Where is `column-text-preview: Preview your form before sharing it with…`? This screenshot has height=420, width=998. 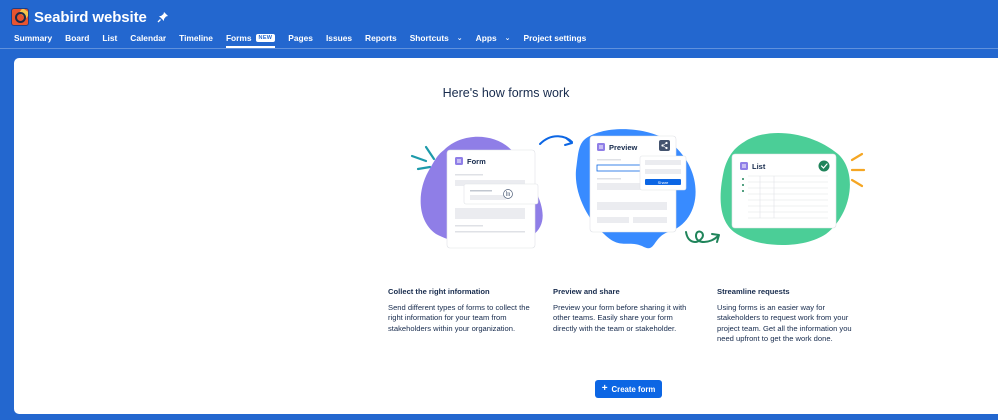
column-text-preview: Preview your form before sharing it with… is located at coordinates (620, 318).